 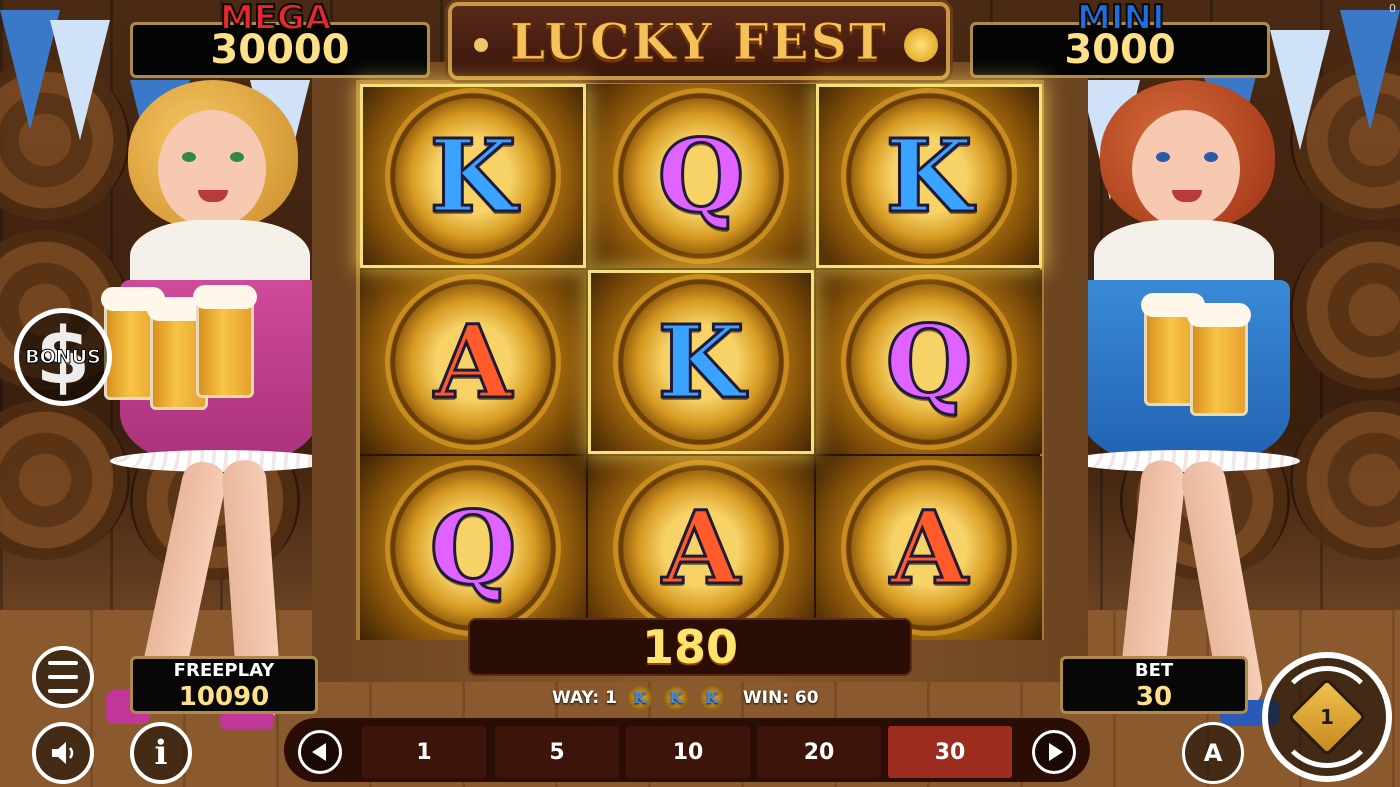 I want to click on autoplay-icon: A, so click(x=1213, y=753).